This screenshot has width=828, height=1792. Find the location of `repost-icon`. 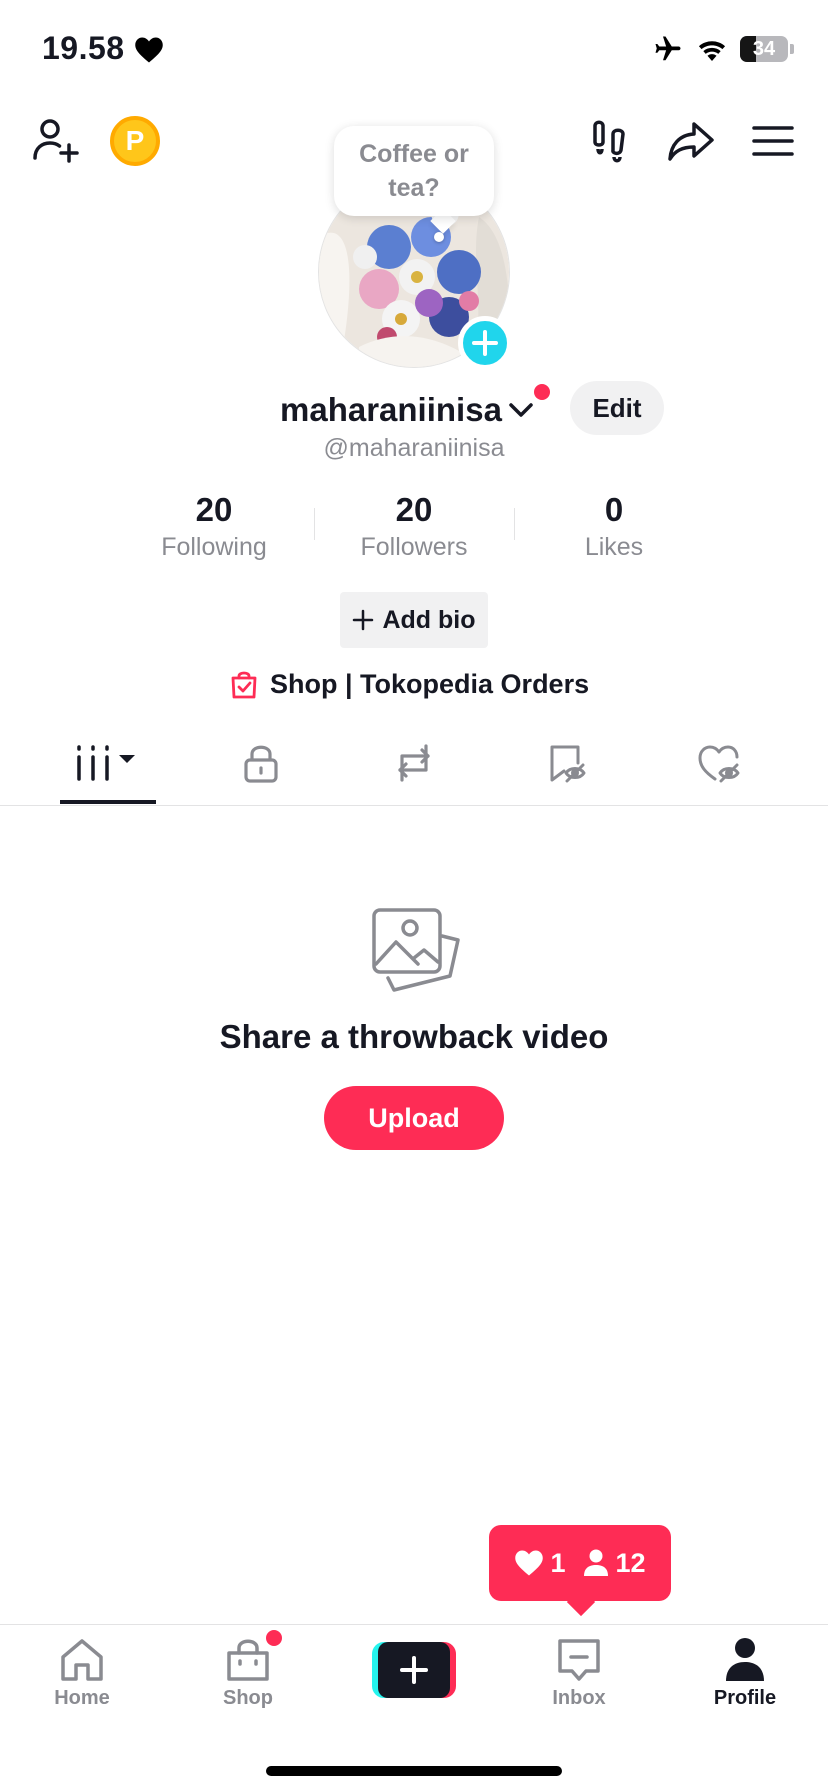

repost-icon is located at coordinates (414, 763).